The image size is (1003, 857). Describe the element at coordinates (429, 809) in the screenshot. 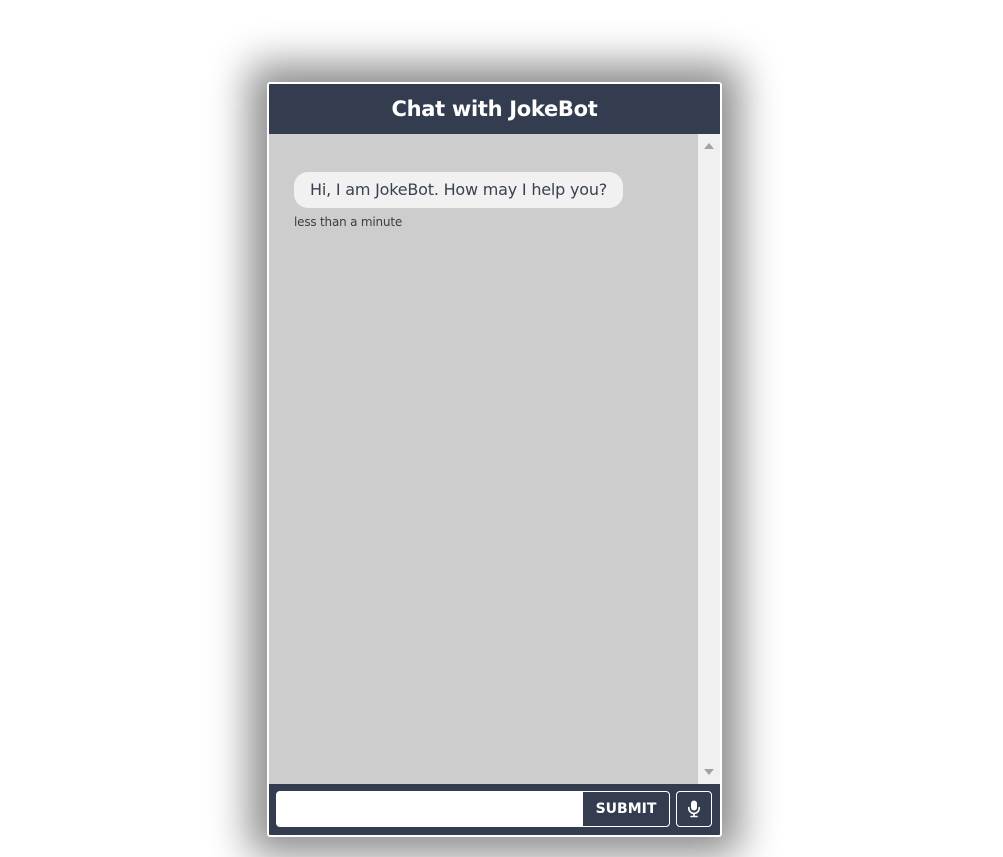

I see `message-input` at that location.